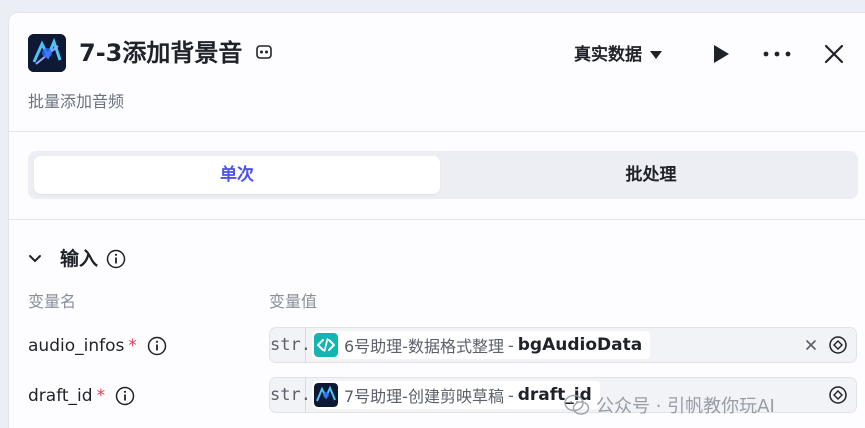 The width and height of the screenshot is (865, 428). I want to click on input-section-header: 输入, so click(77, 259).